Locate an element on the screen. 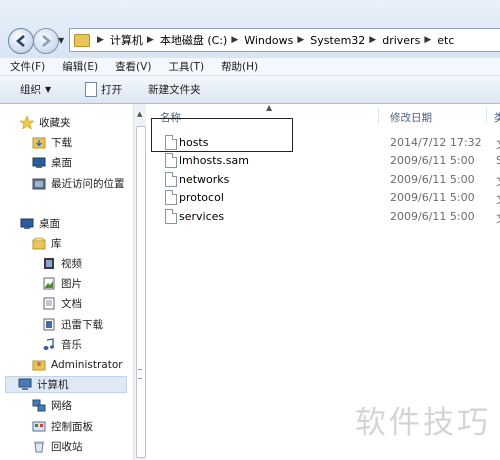  sort-ascending-icon: ▲ is located at coordinates (269, 107).